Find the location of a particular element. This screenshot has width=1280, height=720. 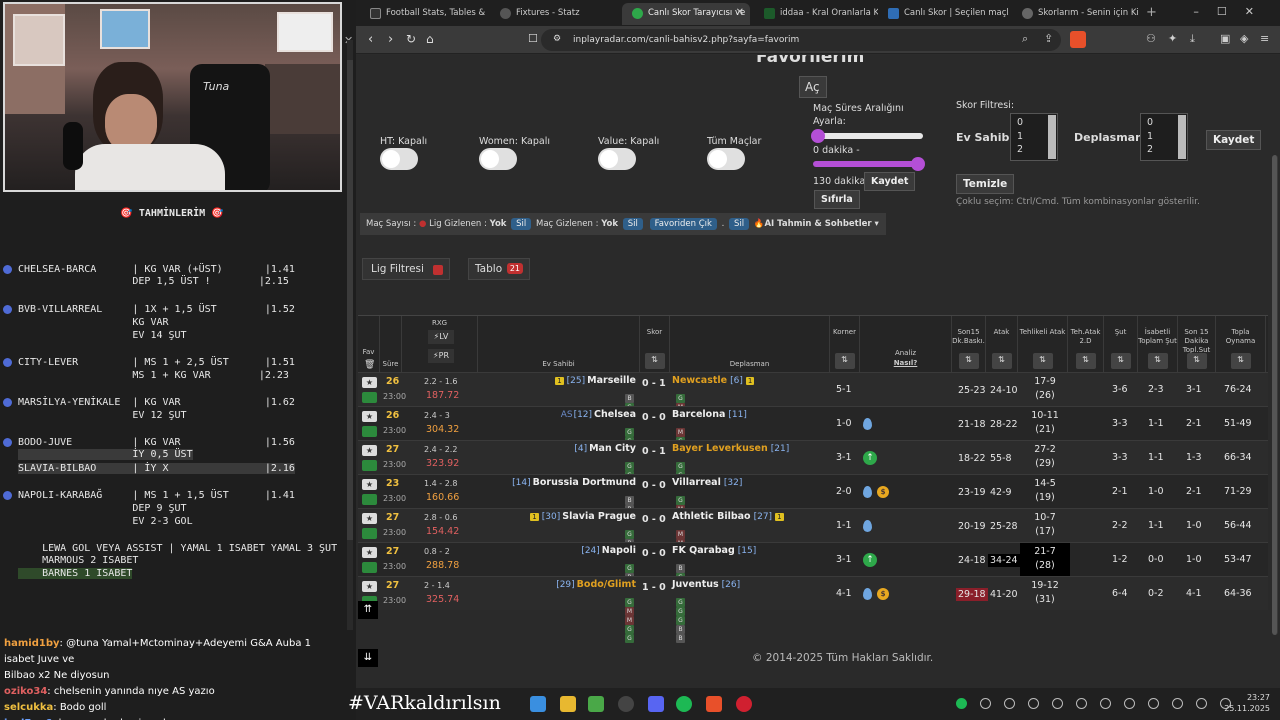

reset-range-button: Sıfırla is located at coordinates (837, 199).